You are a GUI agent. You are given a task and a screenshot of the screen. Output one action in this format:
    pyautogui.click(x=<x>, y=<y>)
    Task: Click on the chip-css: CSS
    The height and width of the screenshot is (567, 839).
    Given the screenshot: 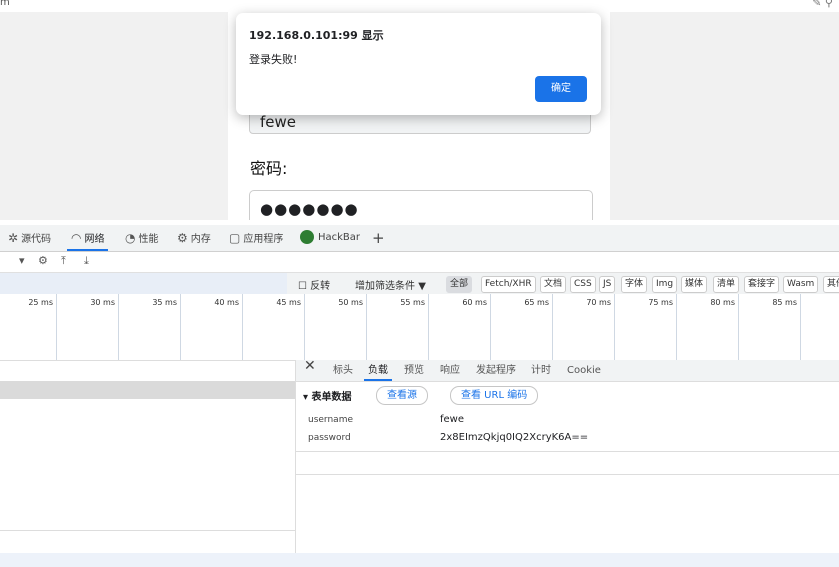 What is the action you would take?
    pyautogui.click(x=583, y=284)
    